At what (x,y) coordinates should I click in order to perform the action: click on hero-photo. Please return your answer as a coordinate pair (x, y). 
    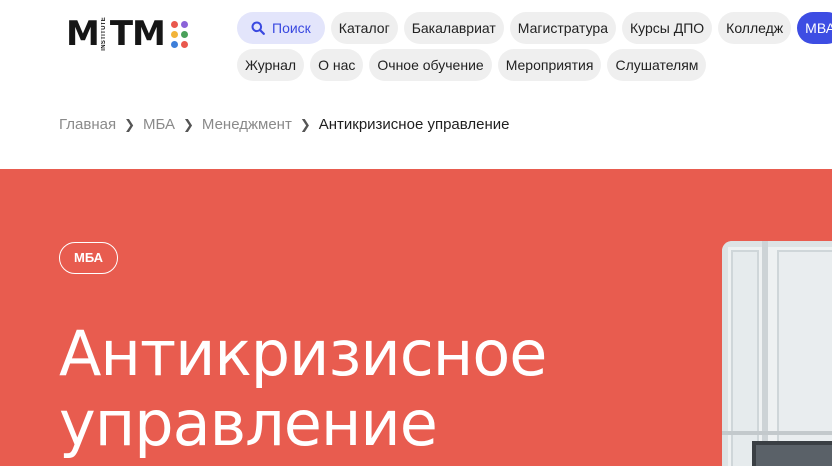
    Looking at the image, I should click on (777, 353).